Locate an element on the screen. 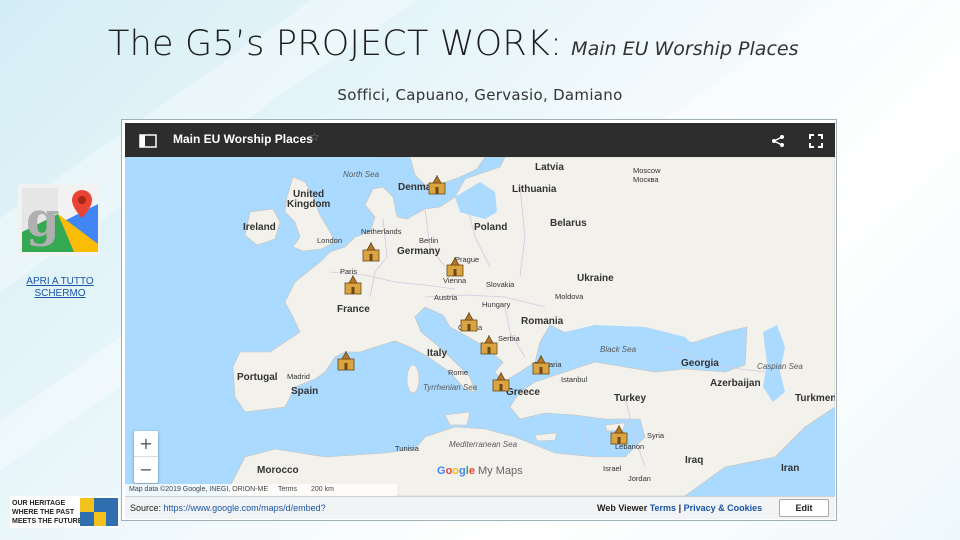 Image resolution: width=960 pixels, height=540 pixels. label-germany: Germany is located at coordinates (419, 251).